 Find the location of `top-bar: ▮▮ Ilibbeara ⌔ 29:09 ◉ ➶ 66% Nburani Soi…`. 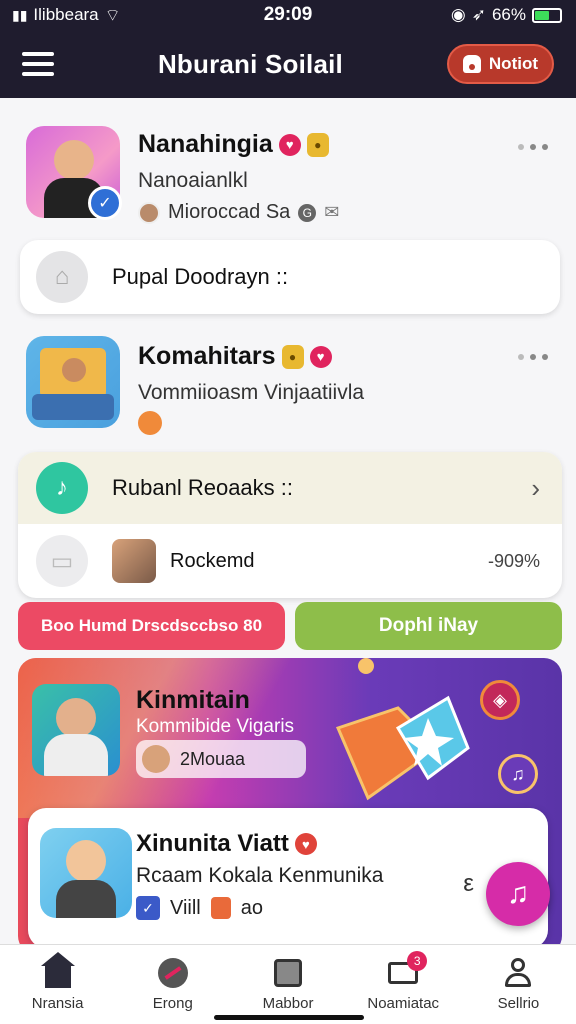

top-bar: ▮▮ Ilibbeara ⌔ 29:09 ◉ ➶ 66% Nburani Soi… is located at coordinates (288, 49).